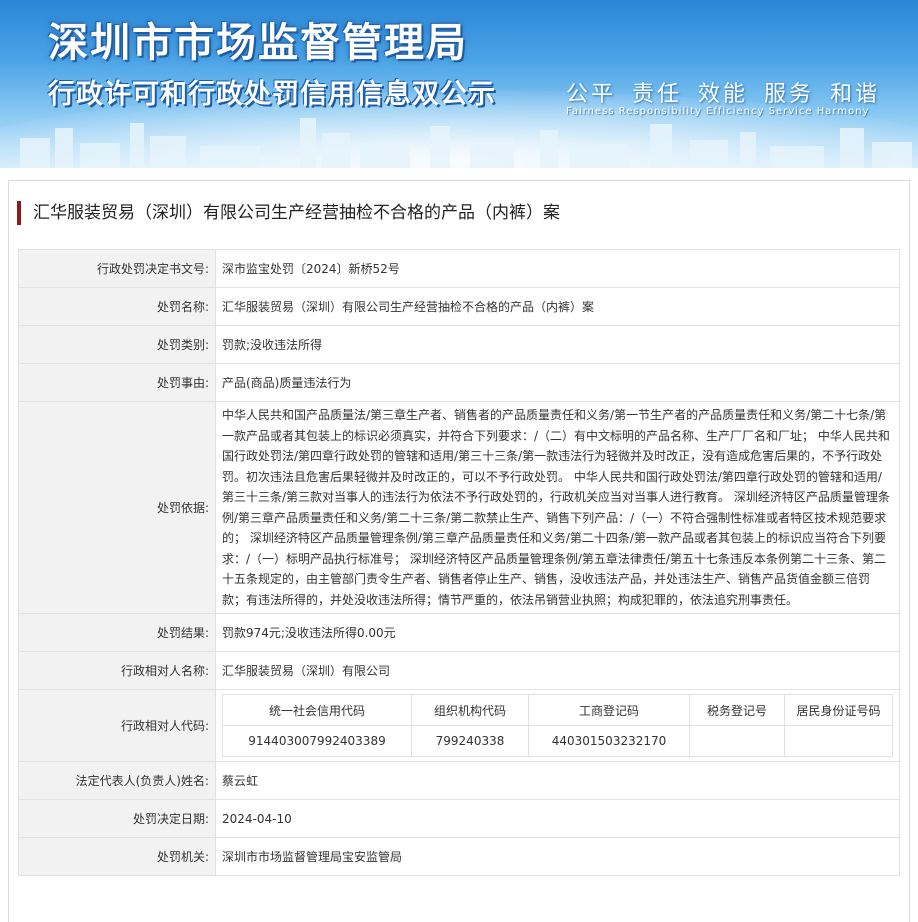  What do you see at coordinates (609, 741) in the screenshot?
I see `value-business-reg-code: 440301503232170` at bounding box center [609, 741].